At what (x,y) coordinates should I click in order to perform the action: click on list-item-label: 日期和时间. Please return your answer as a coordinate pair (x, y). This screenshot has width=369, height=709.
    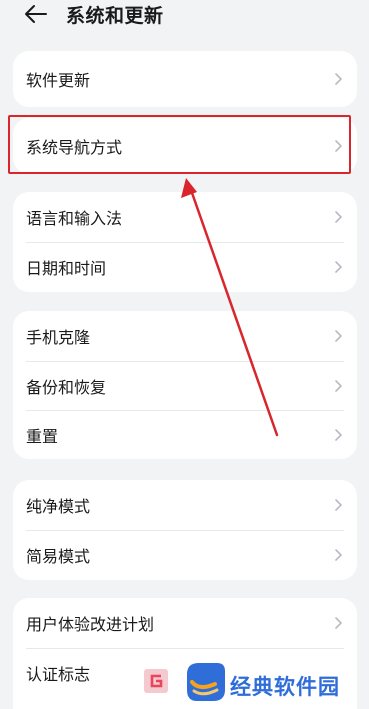
    Looking at the image, I should click on (66, 268).